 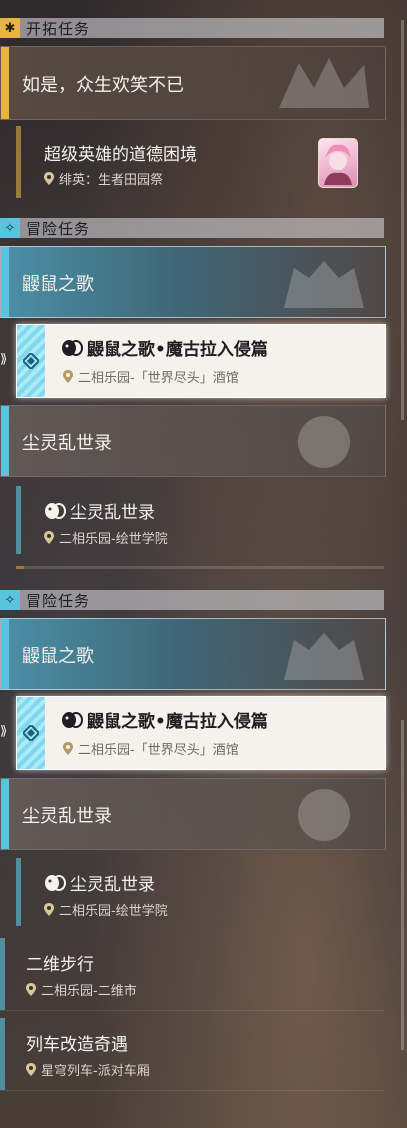 I want to click on section-title: 开拓任务, so click(x=58, y=28).